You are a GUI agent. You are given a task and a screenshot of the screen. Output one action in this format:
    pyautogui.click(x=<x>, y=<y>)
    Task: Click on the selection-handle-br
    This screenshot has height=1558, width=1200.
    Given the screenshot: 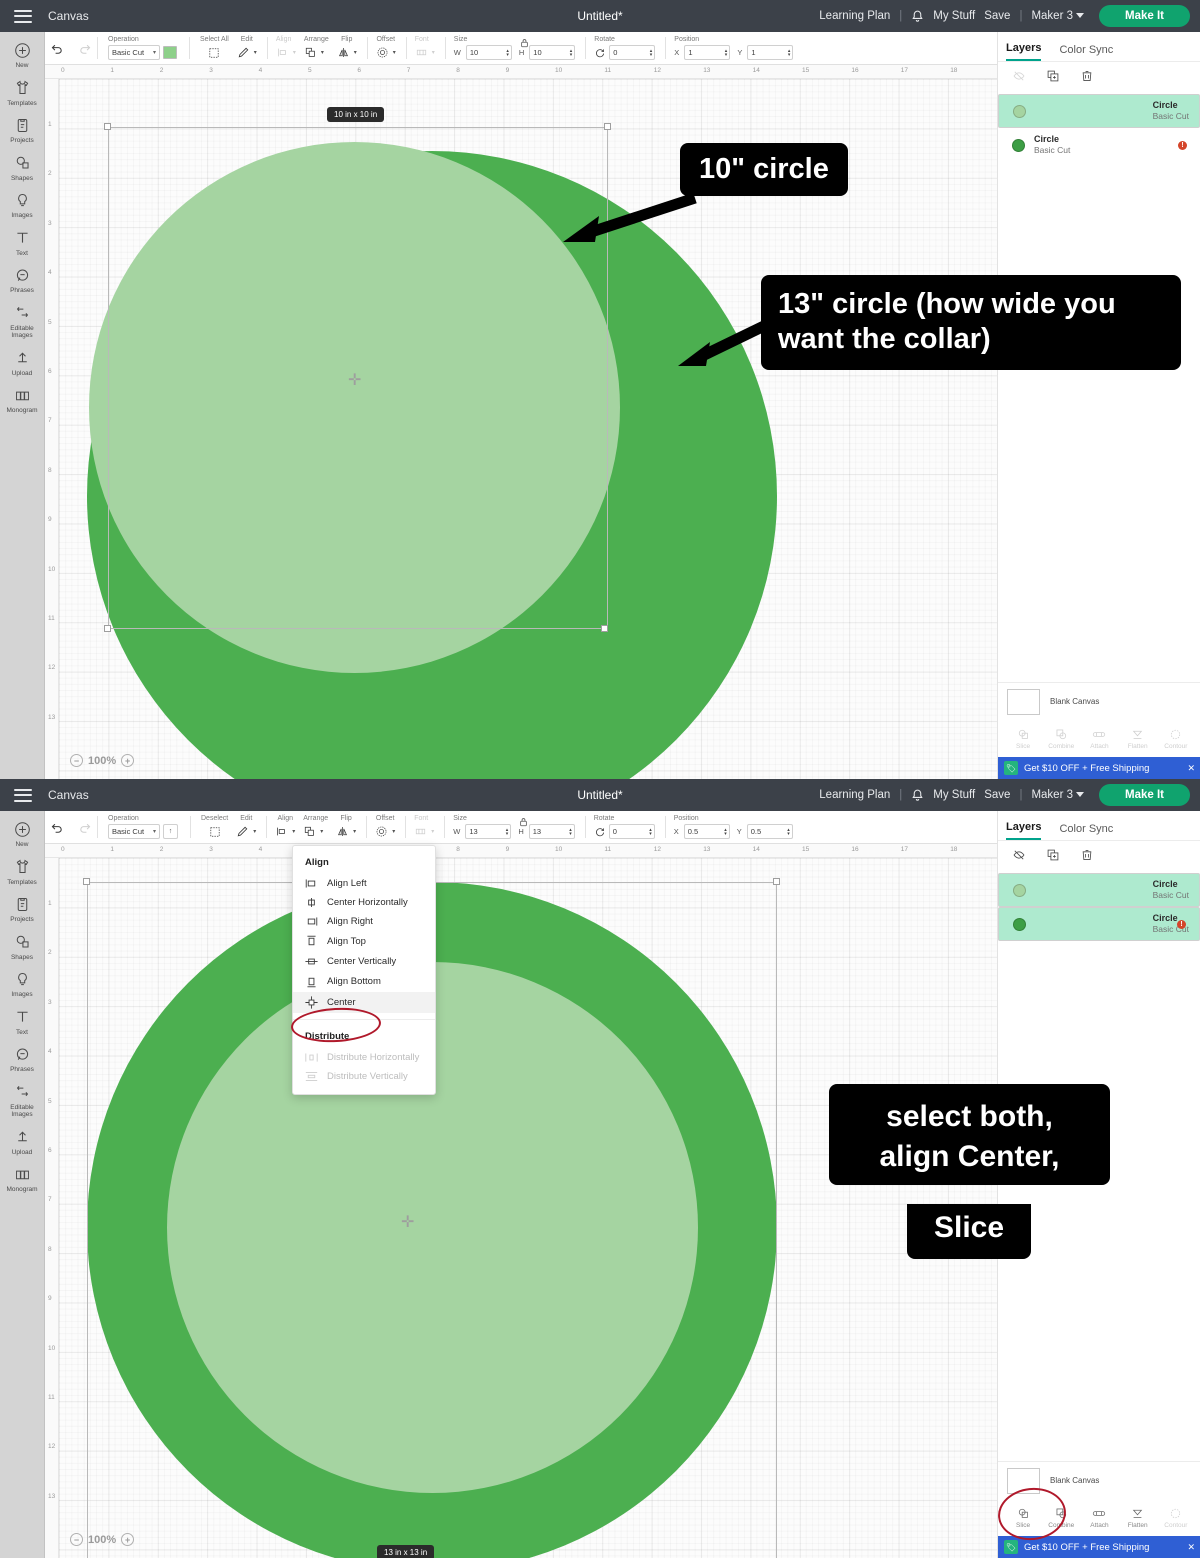 What is the action you would take?
    pyautogui.click(x=604, y=628)
    